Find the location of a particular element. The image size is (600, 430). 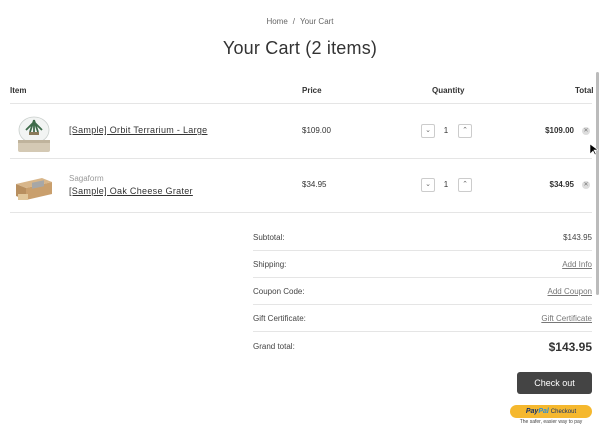

item-price: $109.00 is located at coordinates (316, 130).